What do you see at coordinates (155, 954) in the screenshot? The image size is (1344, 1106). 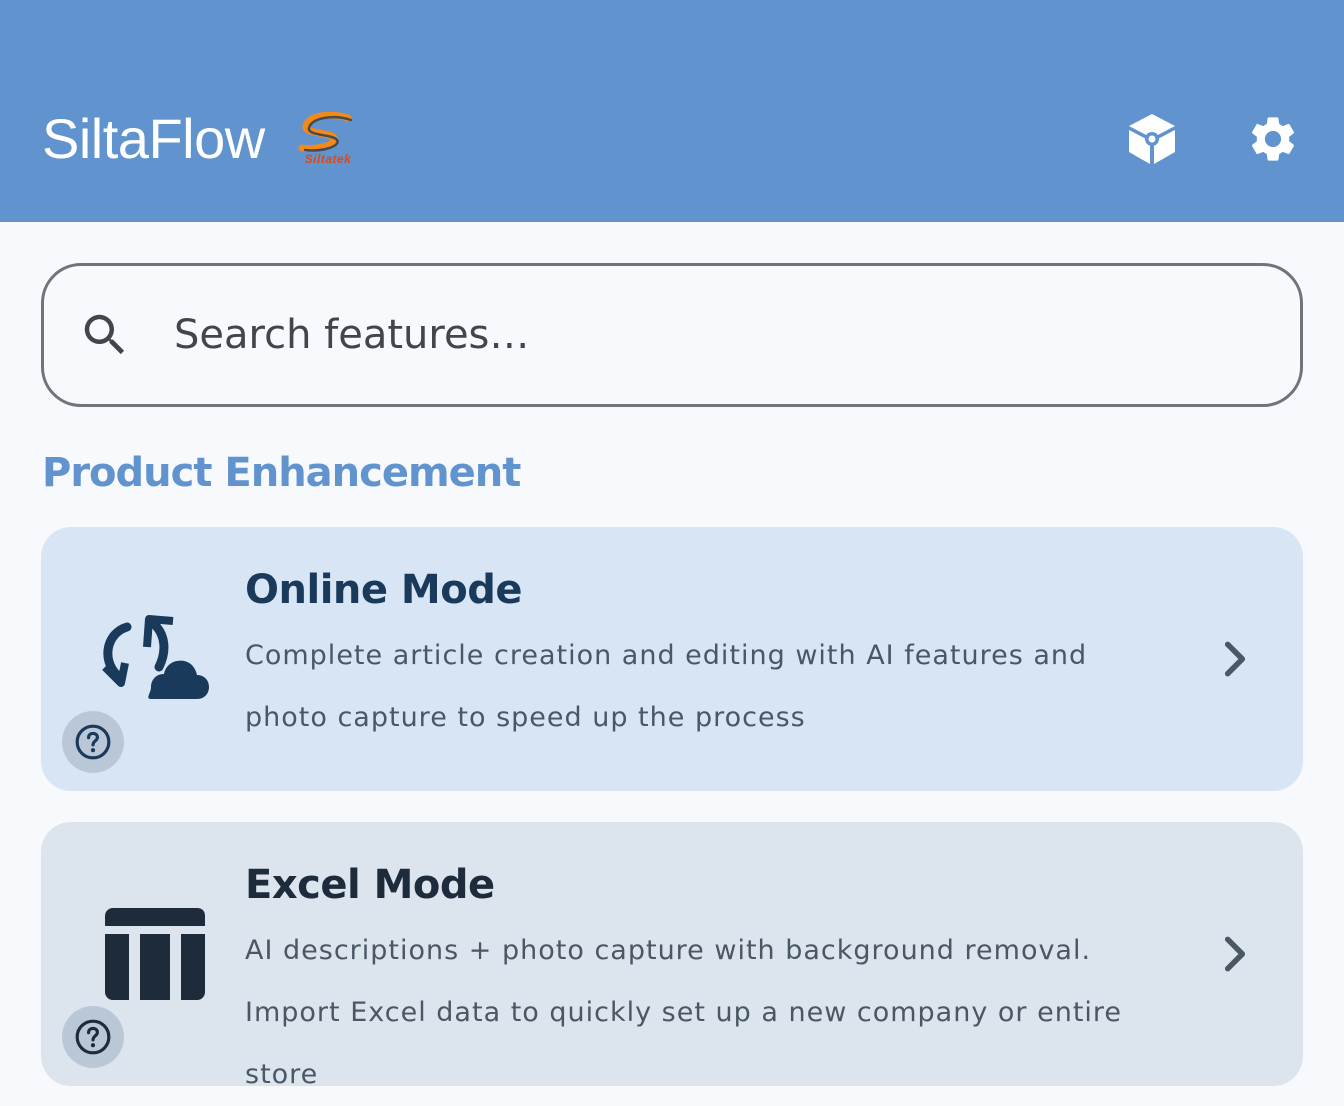 I see `table-icon` at bounding box center [155, 954].